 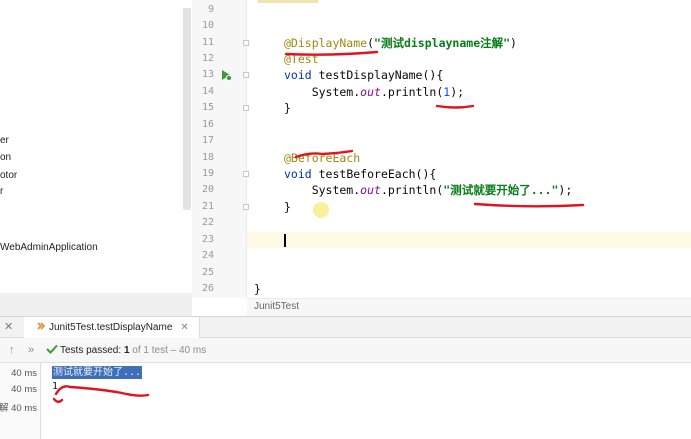 I want to click on run-tab: Junit5Test.testDisplayName ✕, so click(x=112, y=327).